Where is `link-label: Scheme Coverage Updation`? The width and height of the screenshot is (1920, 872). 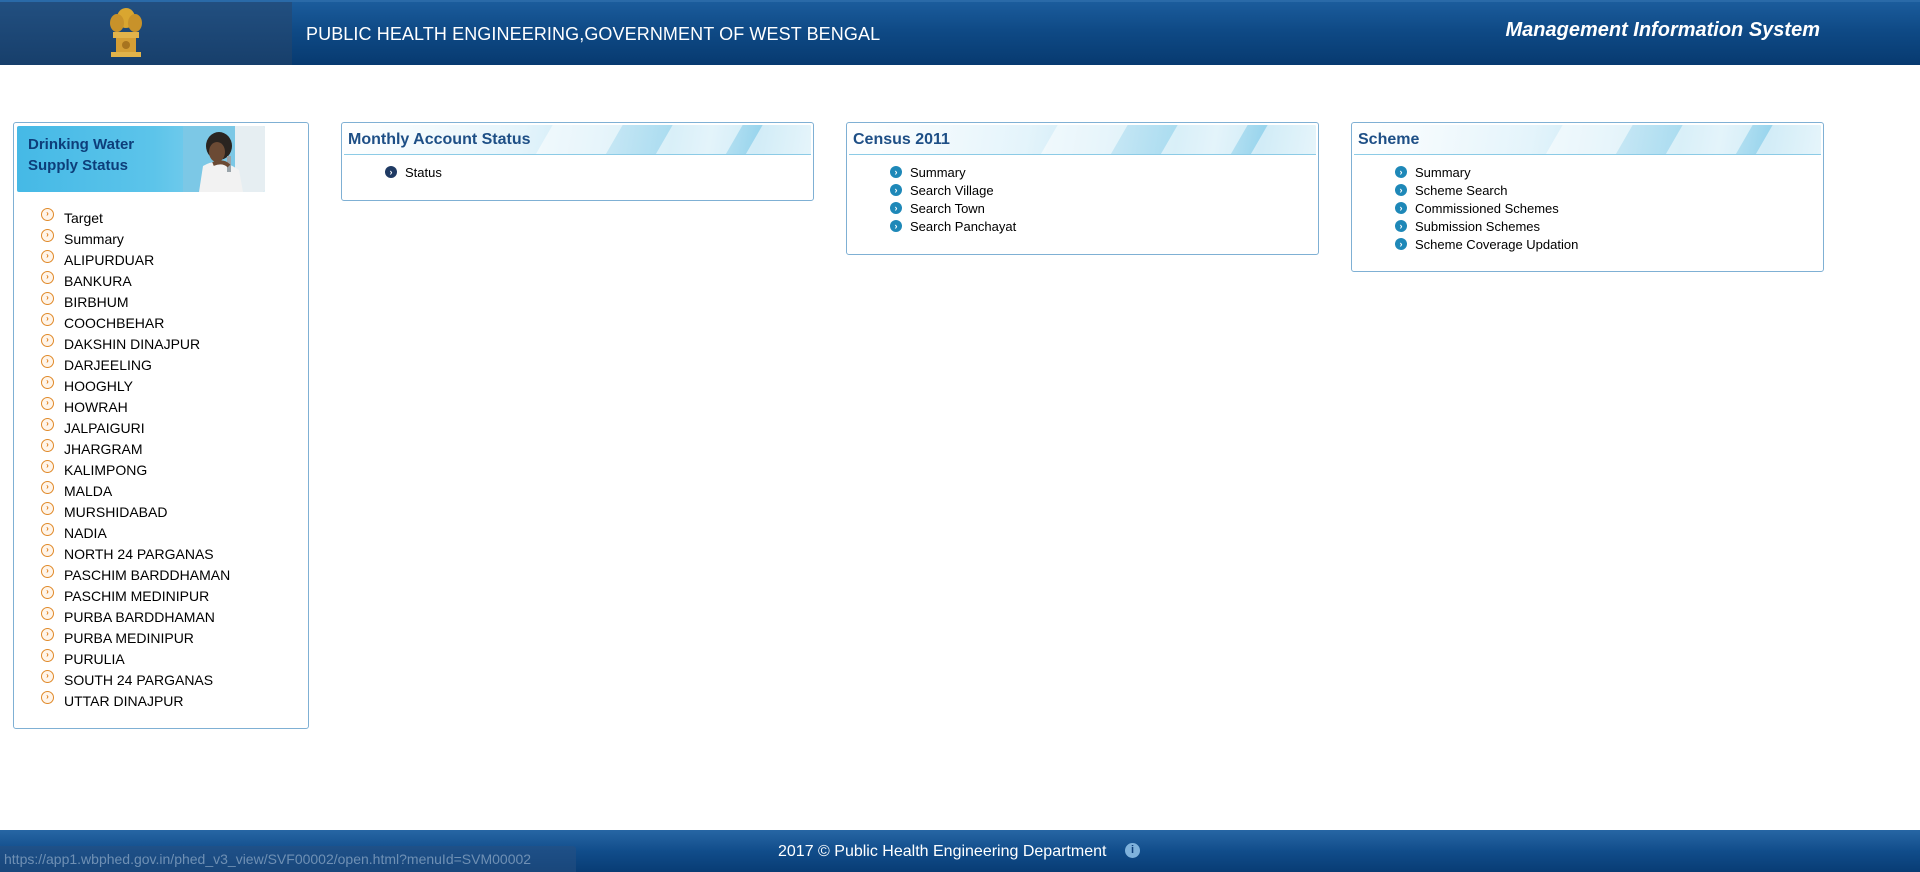 link-label: Scheme Coverage Updation is located at coordinates (1496, 244).